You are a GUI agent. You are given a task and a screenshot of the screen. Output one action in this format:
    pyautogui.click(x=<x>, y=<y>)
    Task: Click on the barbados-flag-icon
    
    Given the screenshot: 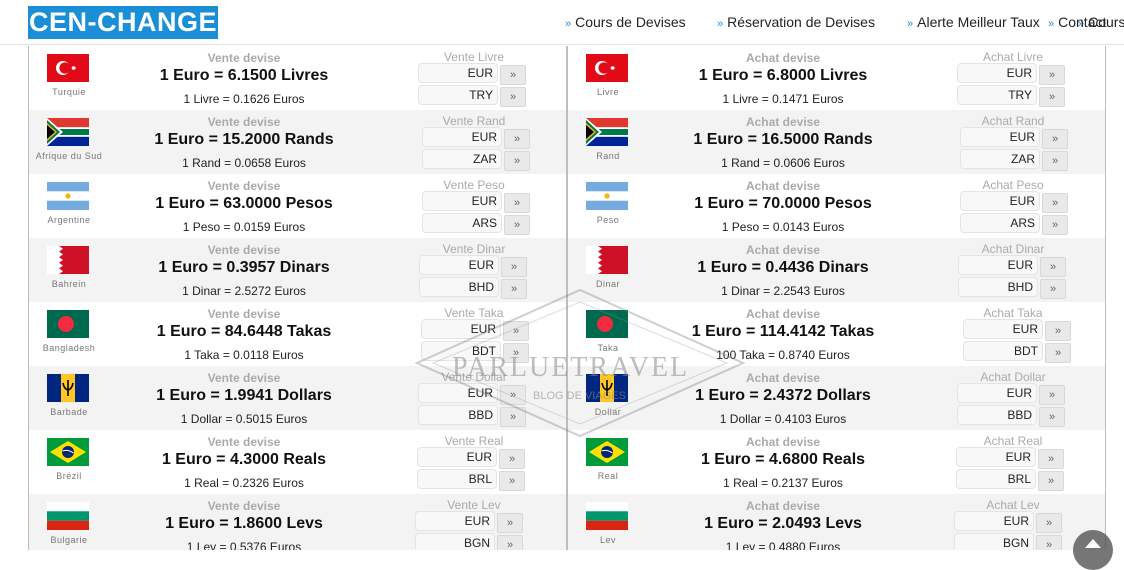 What is the action you would take?
    pyautogui.click(x=607, y=388)
    